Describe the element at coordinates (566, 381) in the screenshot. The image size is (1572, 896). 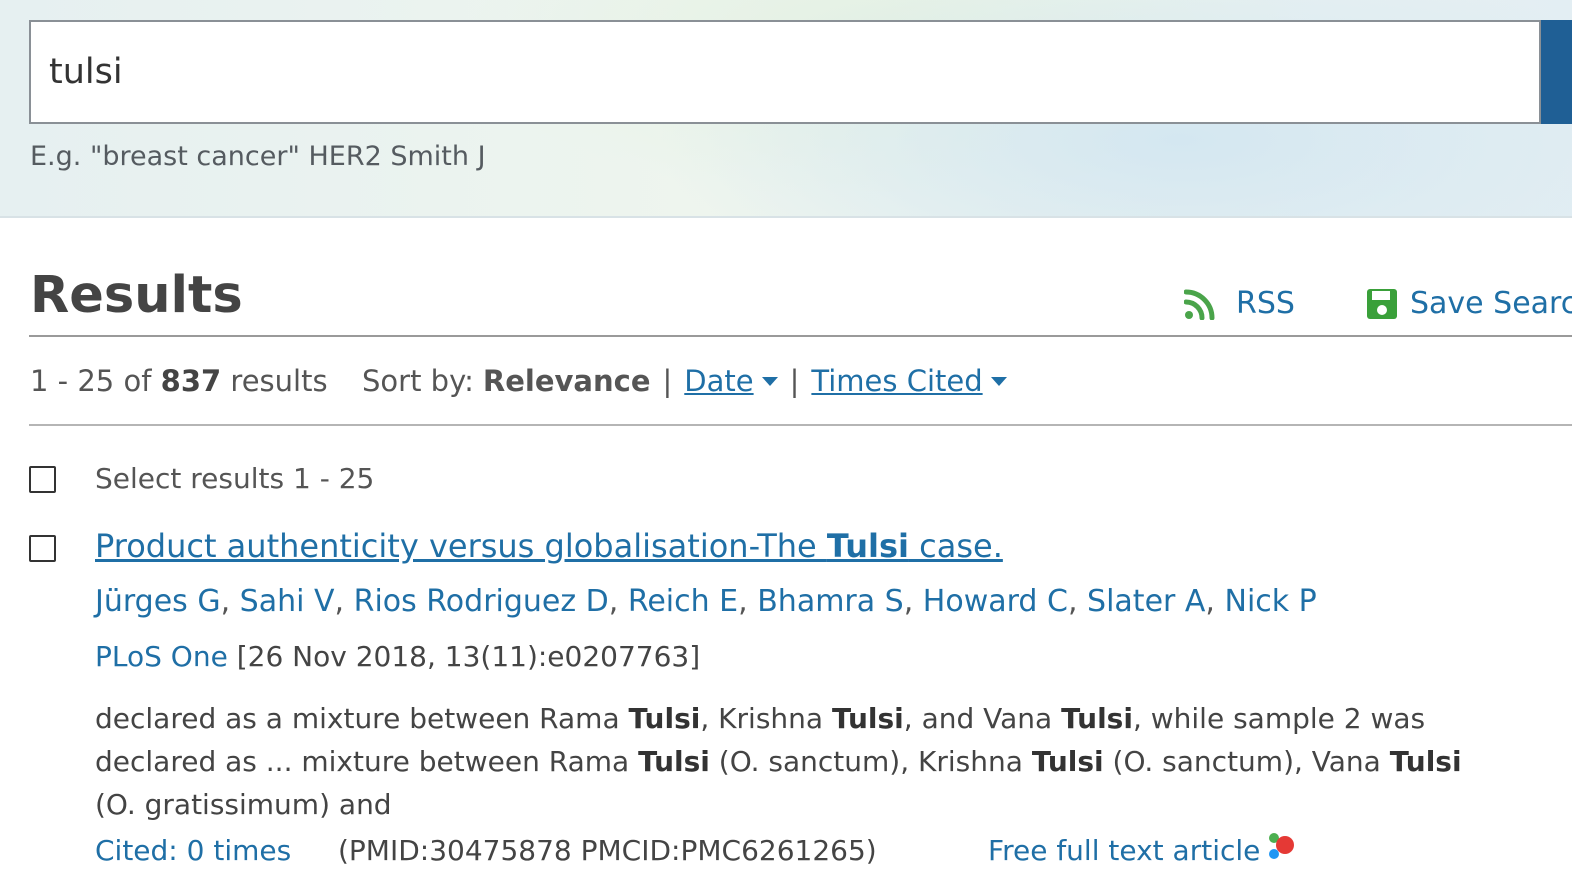
I see `sort-relevance: Relevance` at that location.